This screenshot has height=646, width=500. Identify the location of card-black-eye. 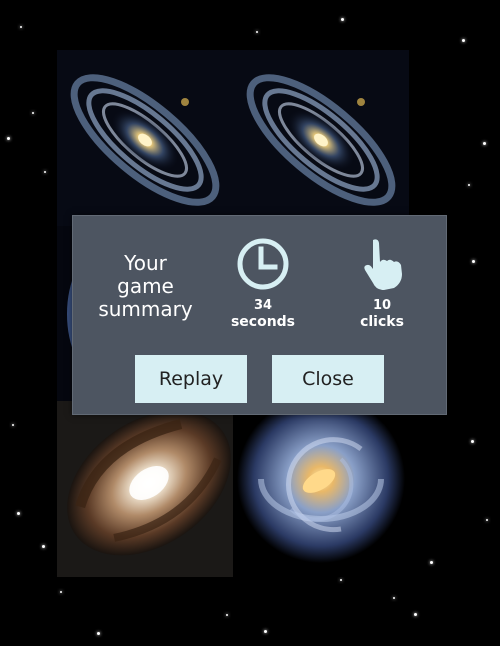
(145, 489).